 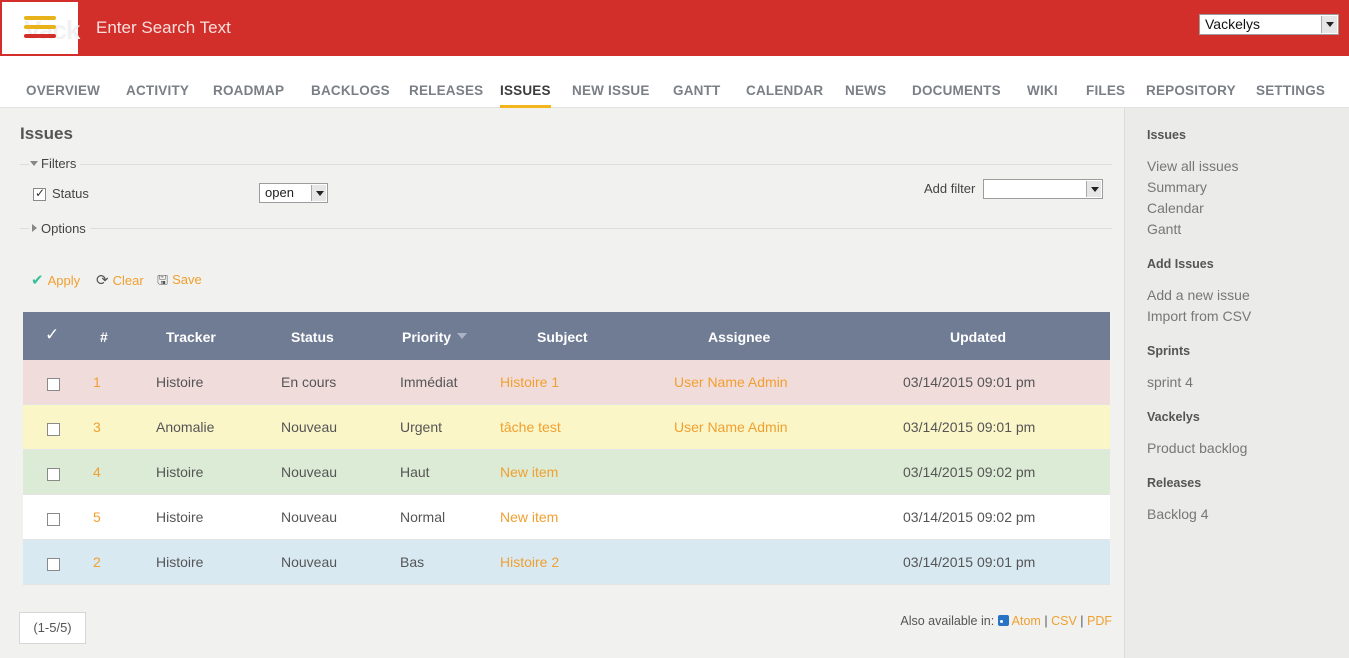 I want to click on clear-button: ⟳ Clear, so click(x=120, y=280).